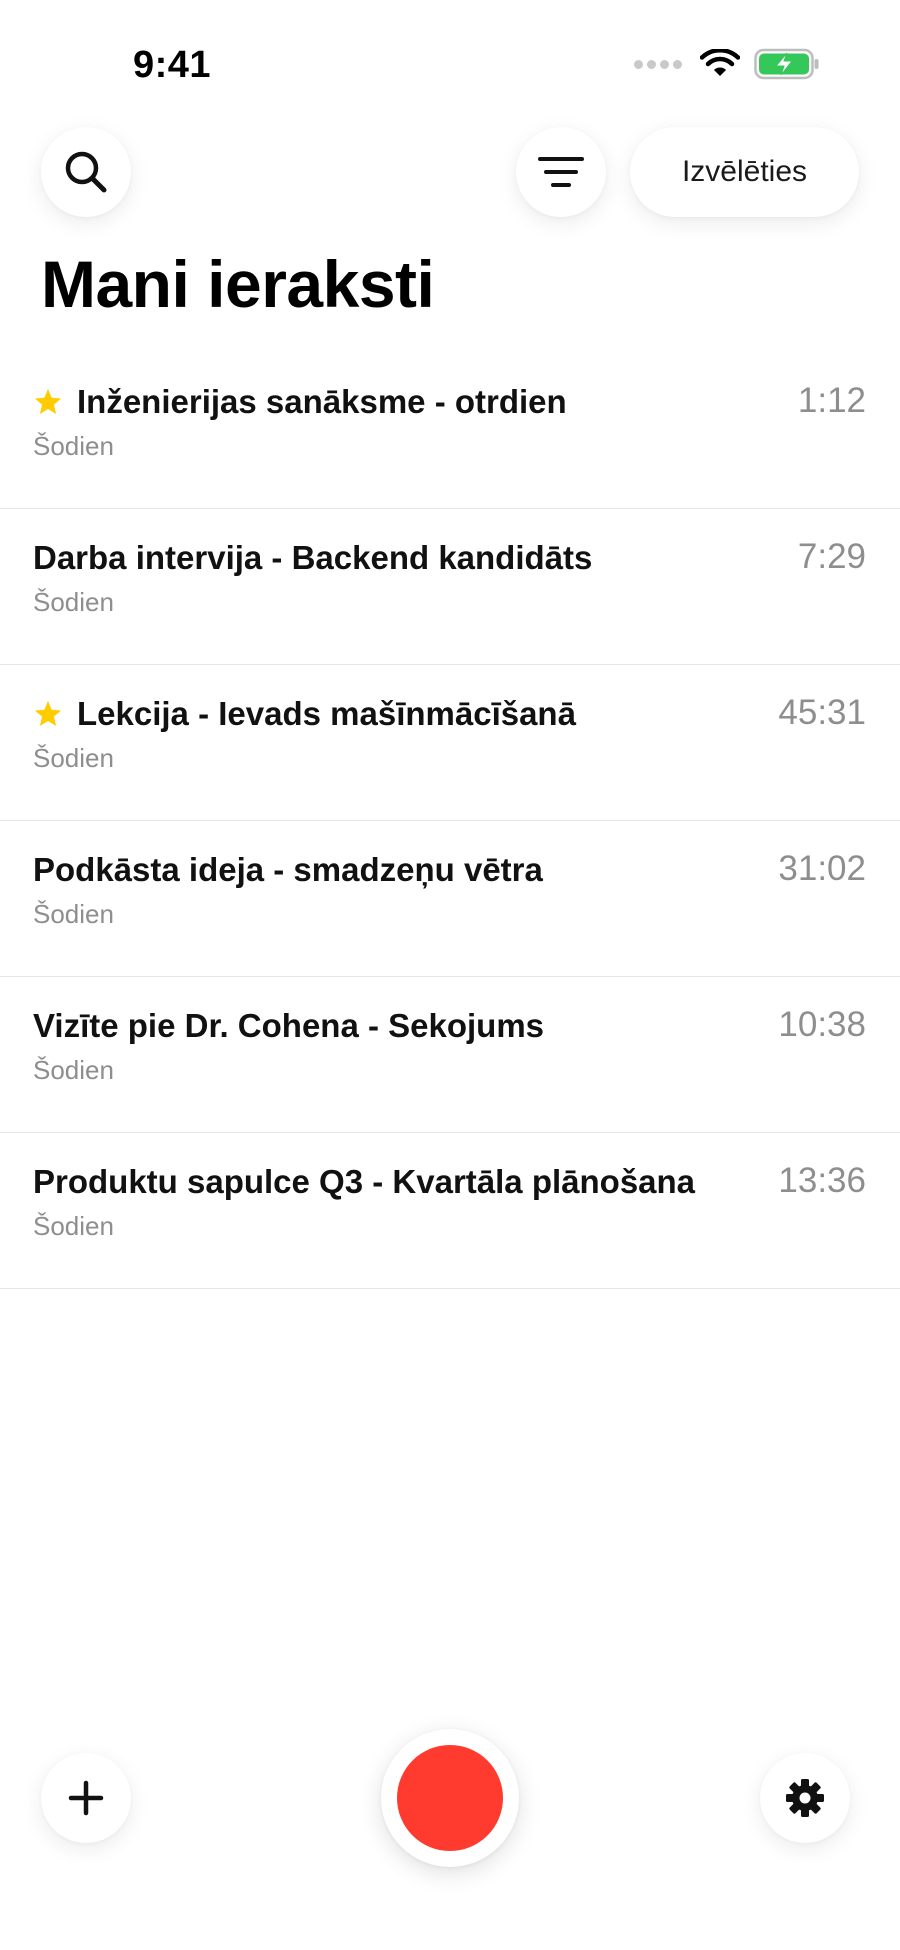 The height and width of the screenshot is (1950, 900). What do you see at coordinates (326, 713) in the screenshot?
I see `recording-title: Lekcija - Ievads mašīnmācīšanā` at bounding box center [326, 713].